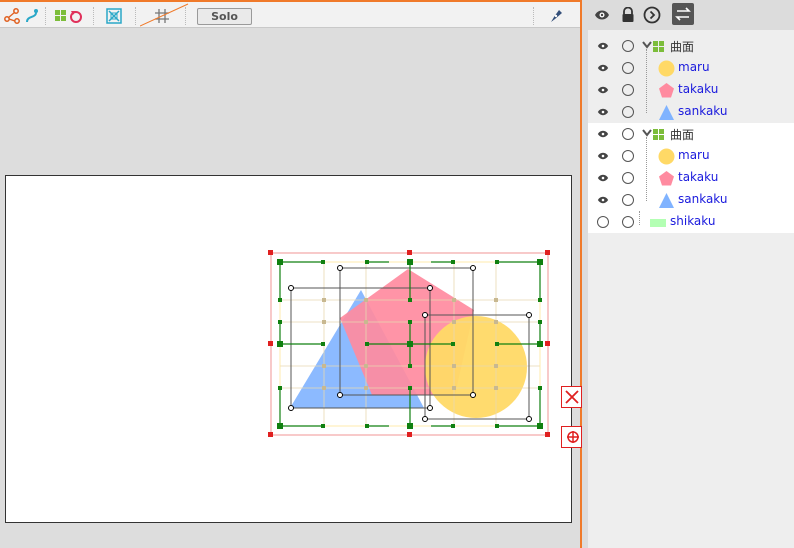 The height and width of the screenshot is (548, 794). I want to click on close-icon, so click(571, 397).